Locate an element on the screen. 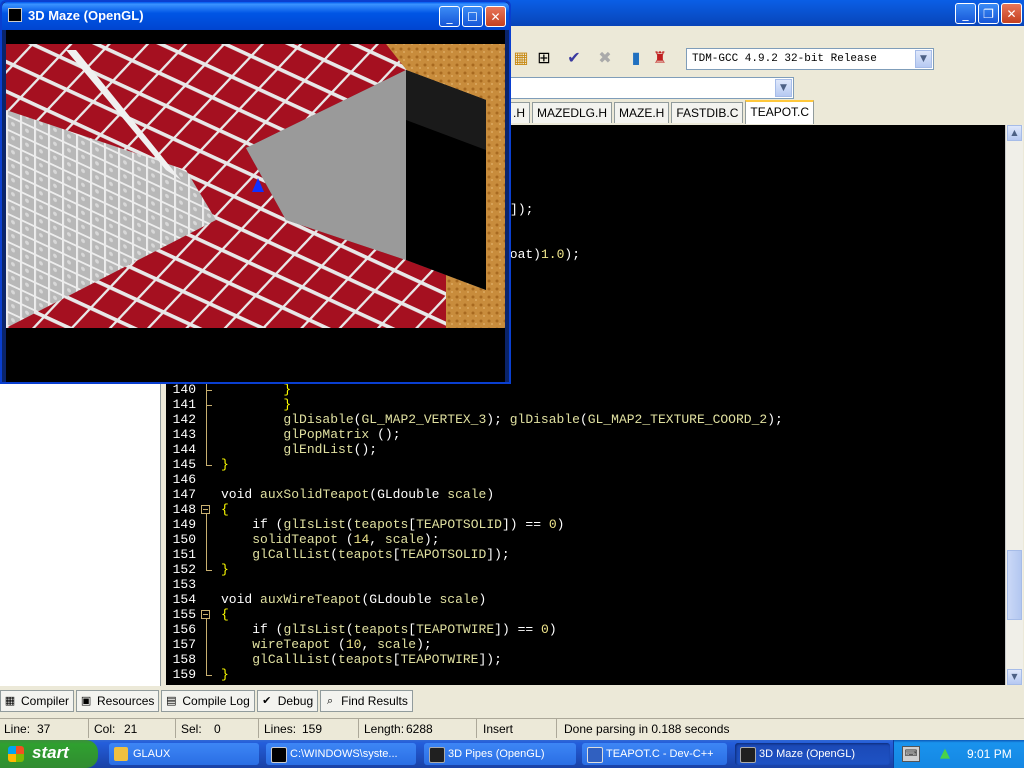  line-number: 145 is located at coordinates (184, 464).